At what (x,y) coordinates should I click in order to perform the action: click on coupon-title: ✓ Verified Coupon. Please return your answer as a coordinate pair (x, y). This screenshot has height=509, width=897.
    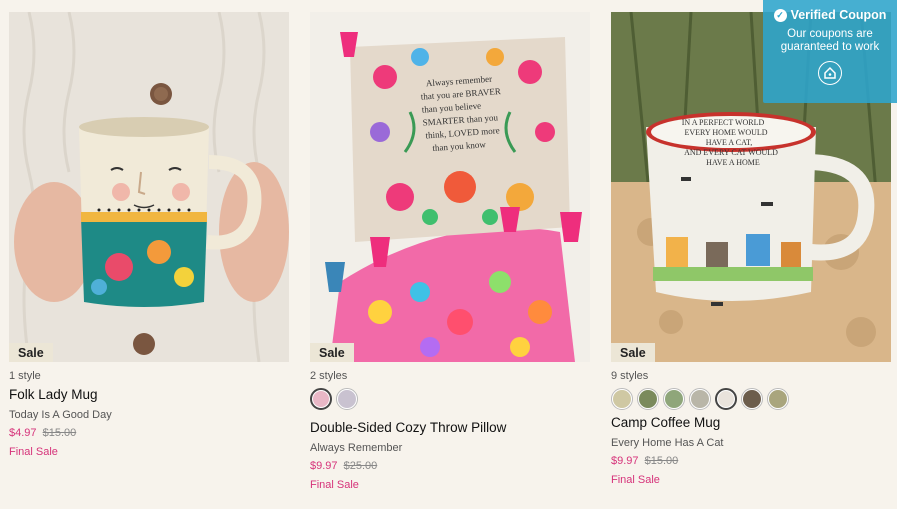
    Looking at the image, I should click on (830, 15).